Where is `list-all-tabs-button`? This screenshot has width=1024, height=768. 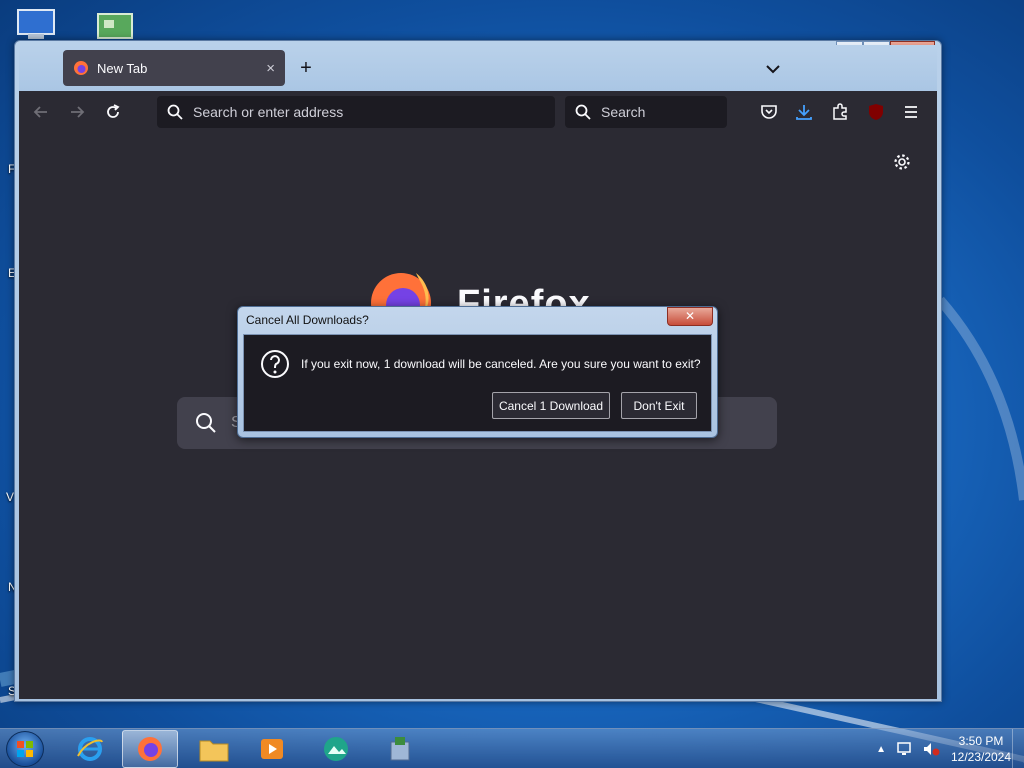 list-all-tabs-button is located at coordinates (773, 69).